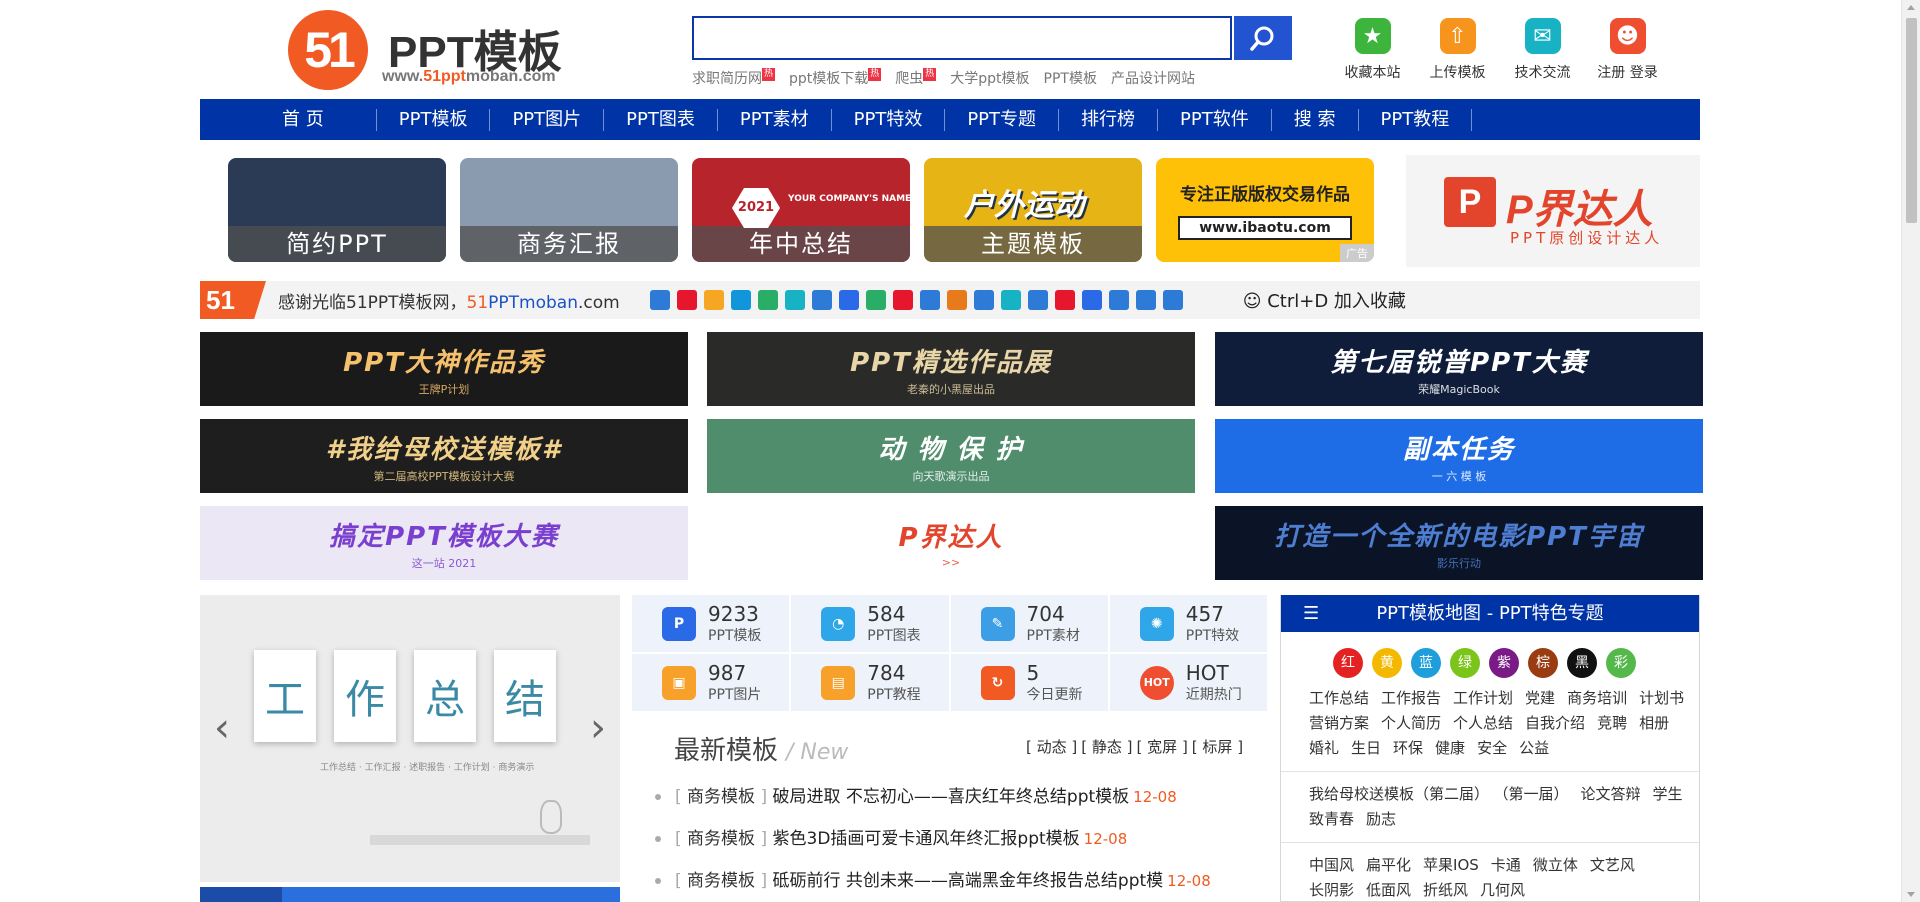 The image size is (1920, 902). I want to click on nav-item: PPT软件, so click(1215, 119).